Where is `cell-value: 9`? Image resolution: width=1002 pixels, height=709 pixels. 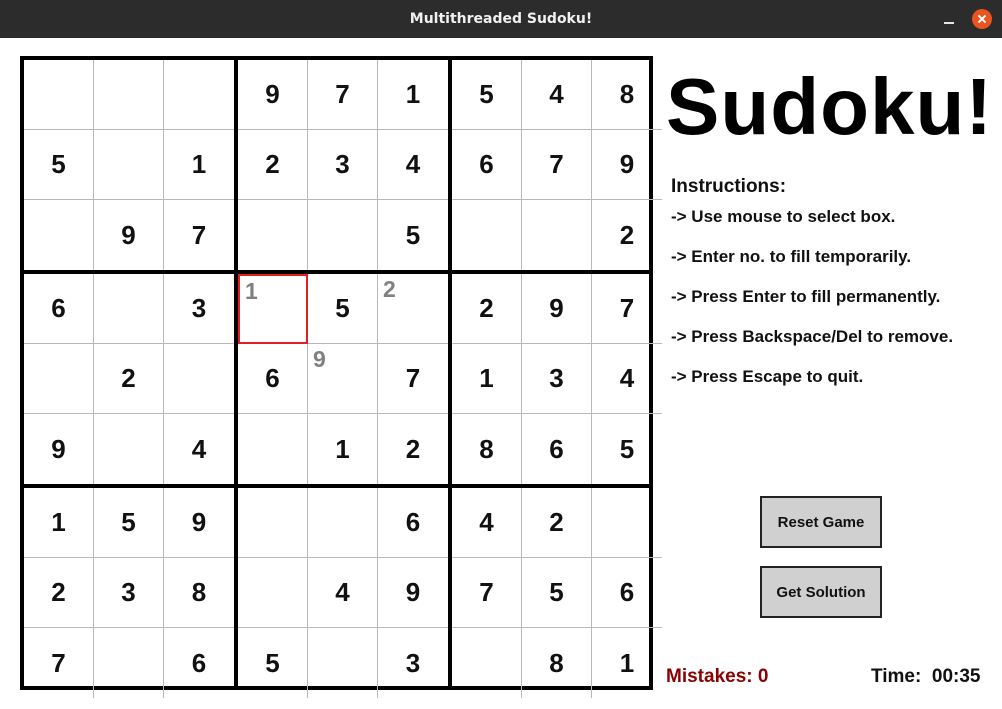 cell-value: 9 is located at coordinates (199, 522).